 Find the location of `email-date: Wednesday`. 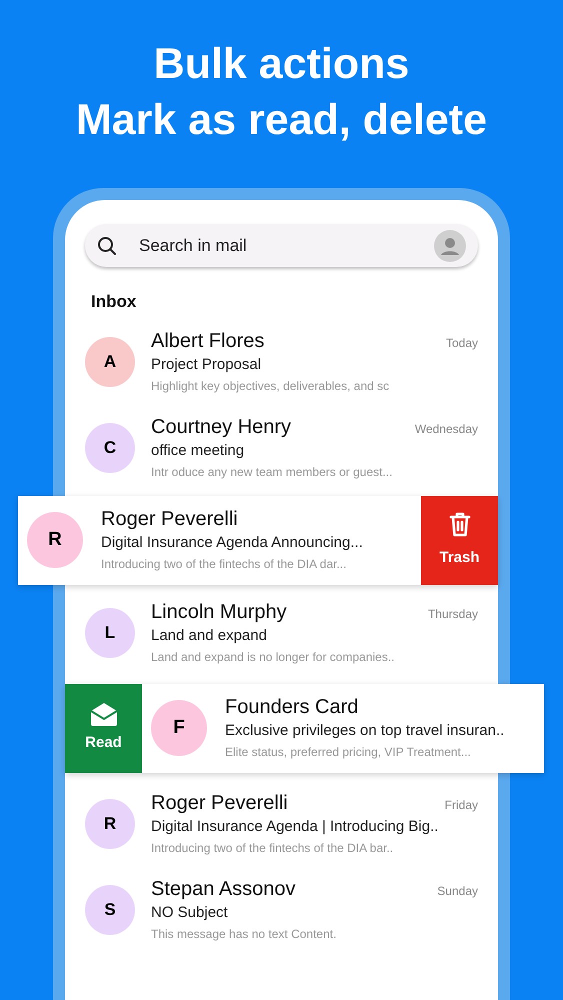

email-date: Wednesday is located at coordinates (446, 429).